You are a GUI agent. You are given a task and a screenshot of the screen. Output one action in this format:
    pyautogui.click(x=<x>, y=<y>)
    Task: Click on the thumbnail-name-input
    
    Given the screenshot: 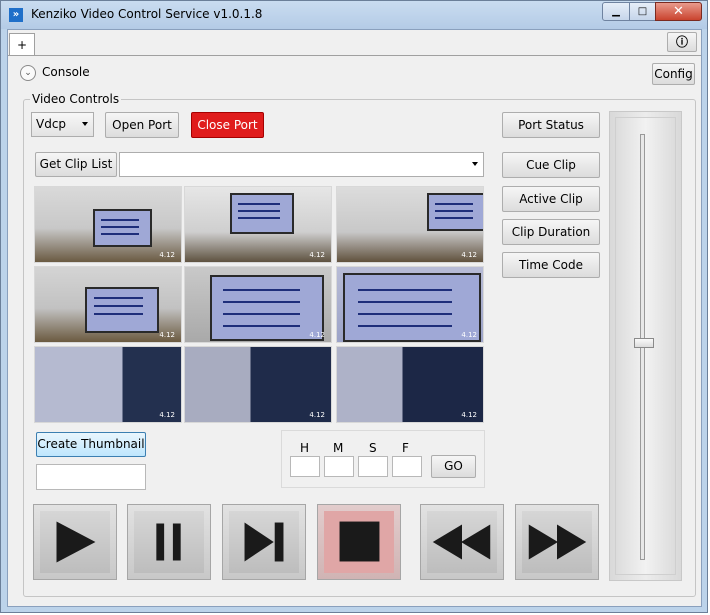 What is the action you would take?
    pyautogui.click(x=91, y=477)
    